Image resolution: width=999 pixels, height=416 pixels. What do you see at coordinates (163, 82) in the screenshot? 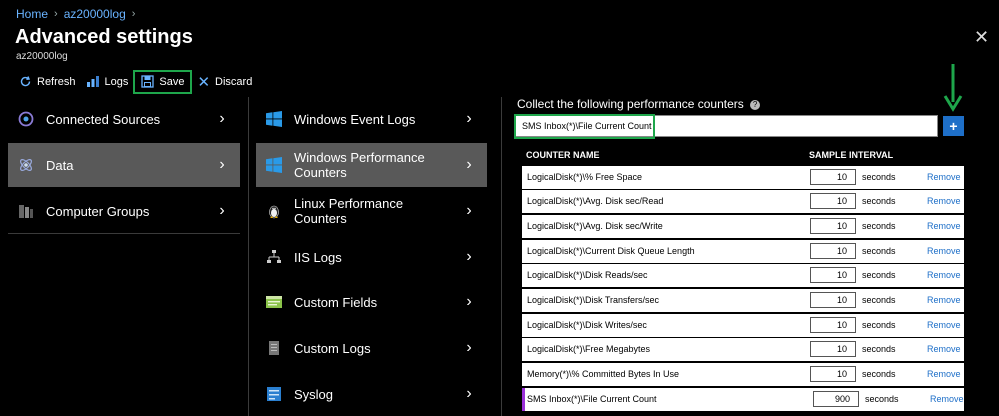
I see `save-button: Save` at bounding box center [163, 82].